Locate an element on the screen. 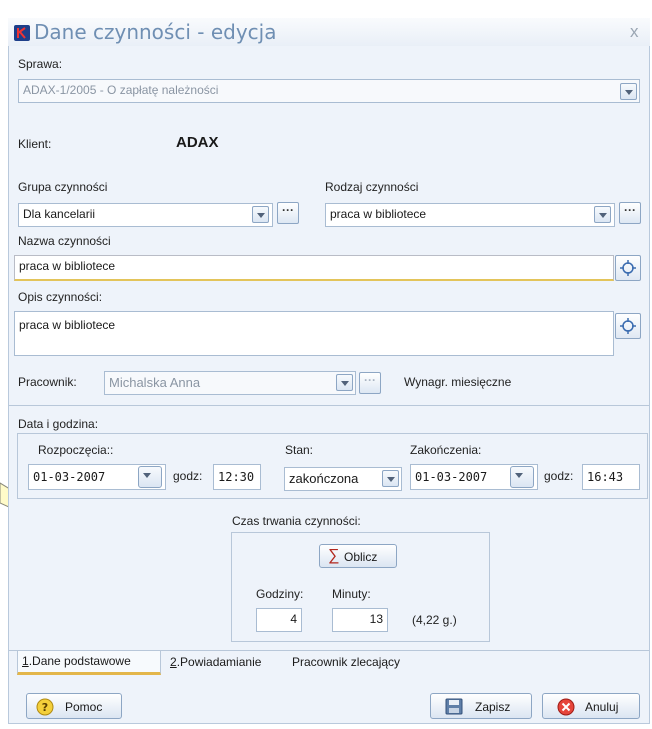 Image resolution: width=652 pixels, height=729 pixels. duration-total: (4,22 g.) is located at coordinates (434, 620).